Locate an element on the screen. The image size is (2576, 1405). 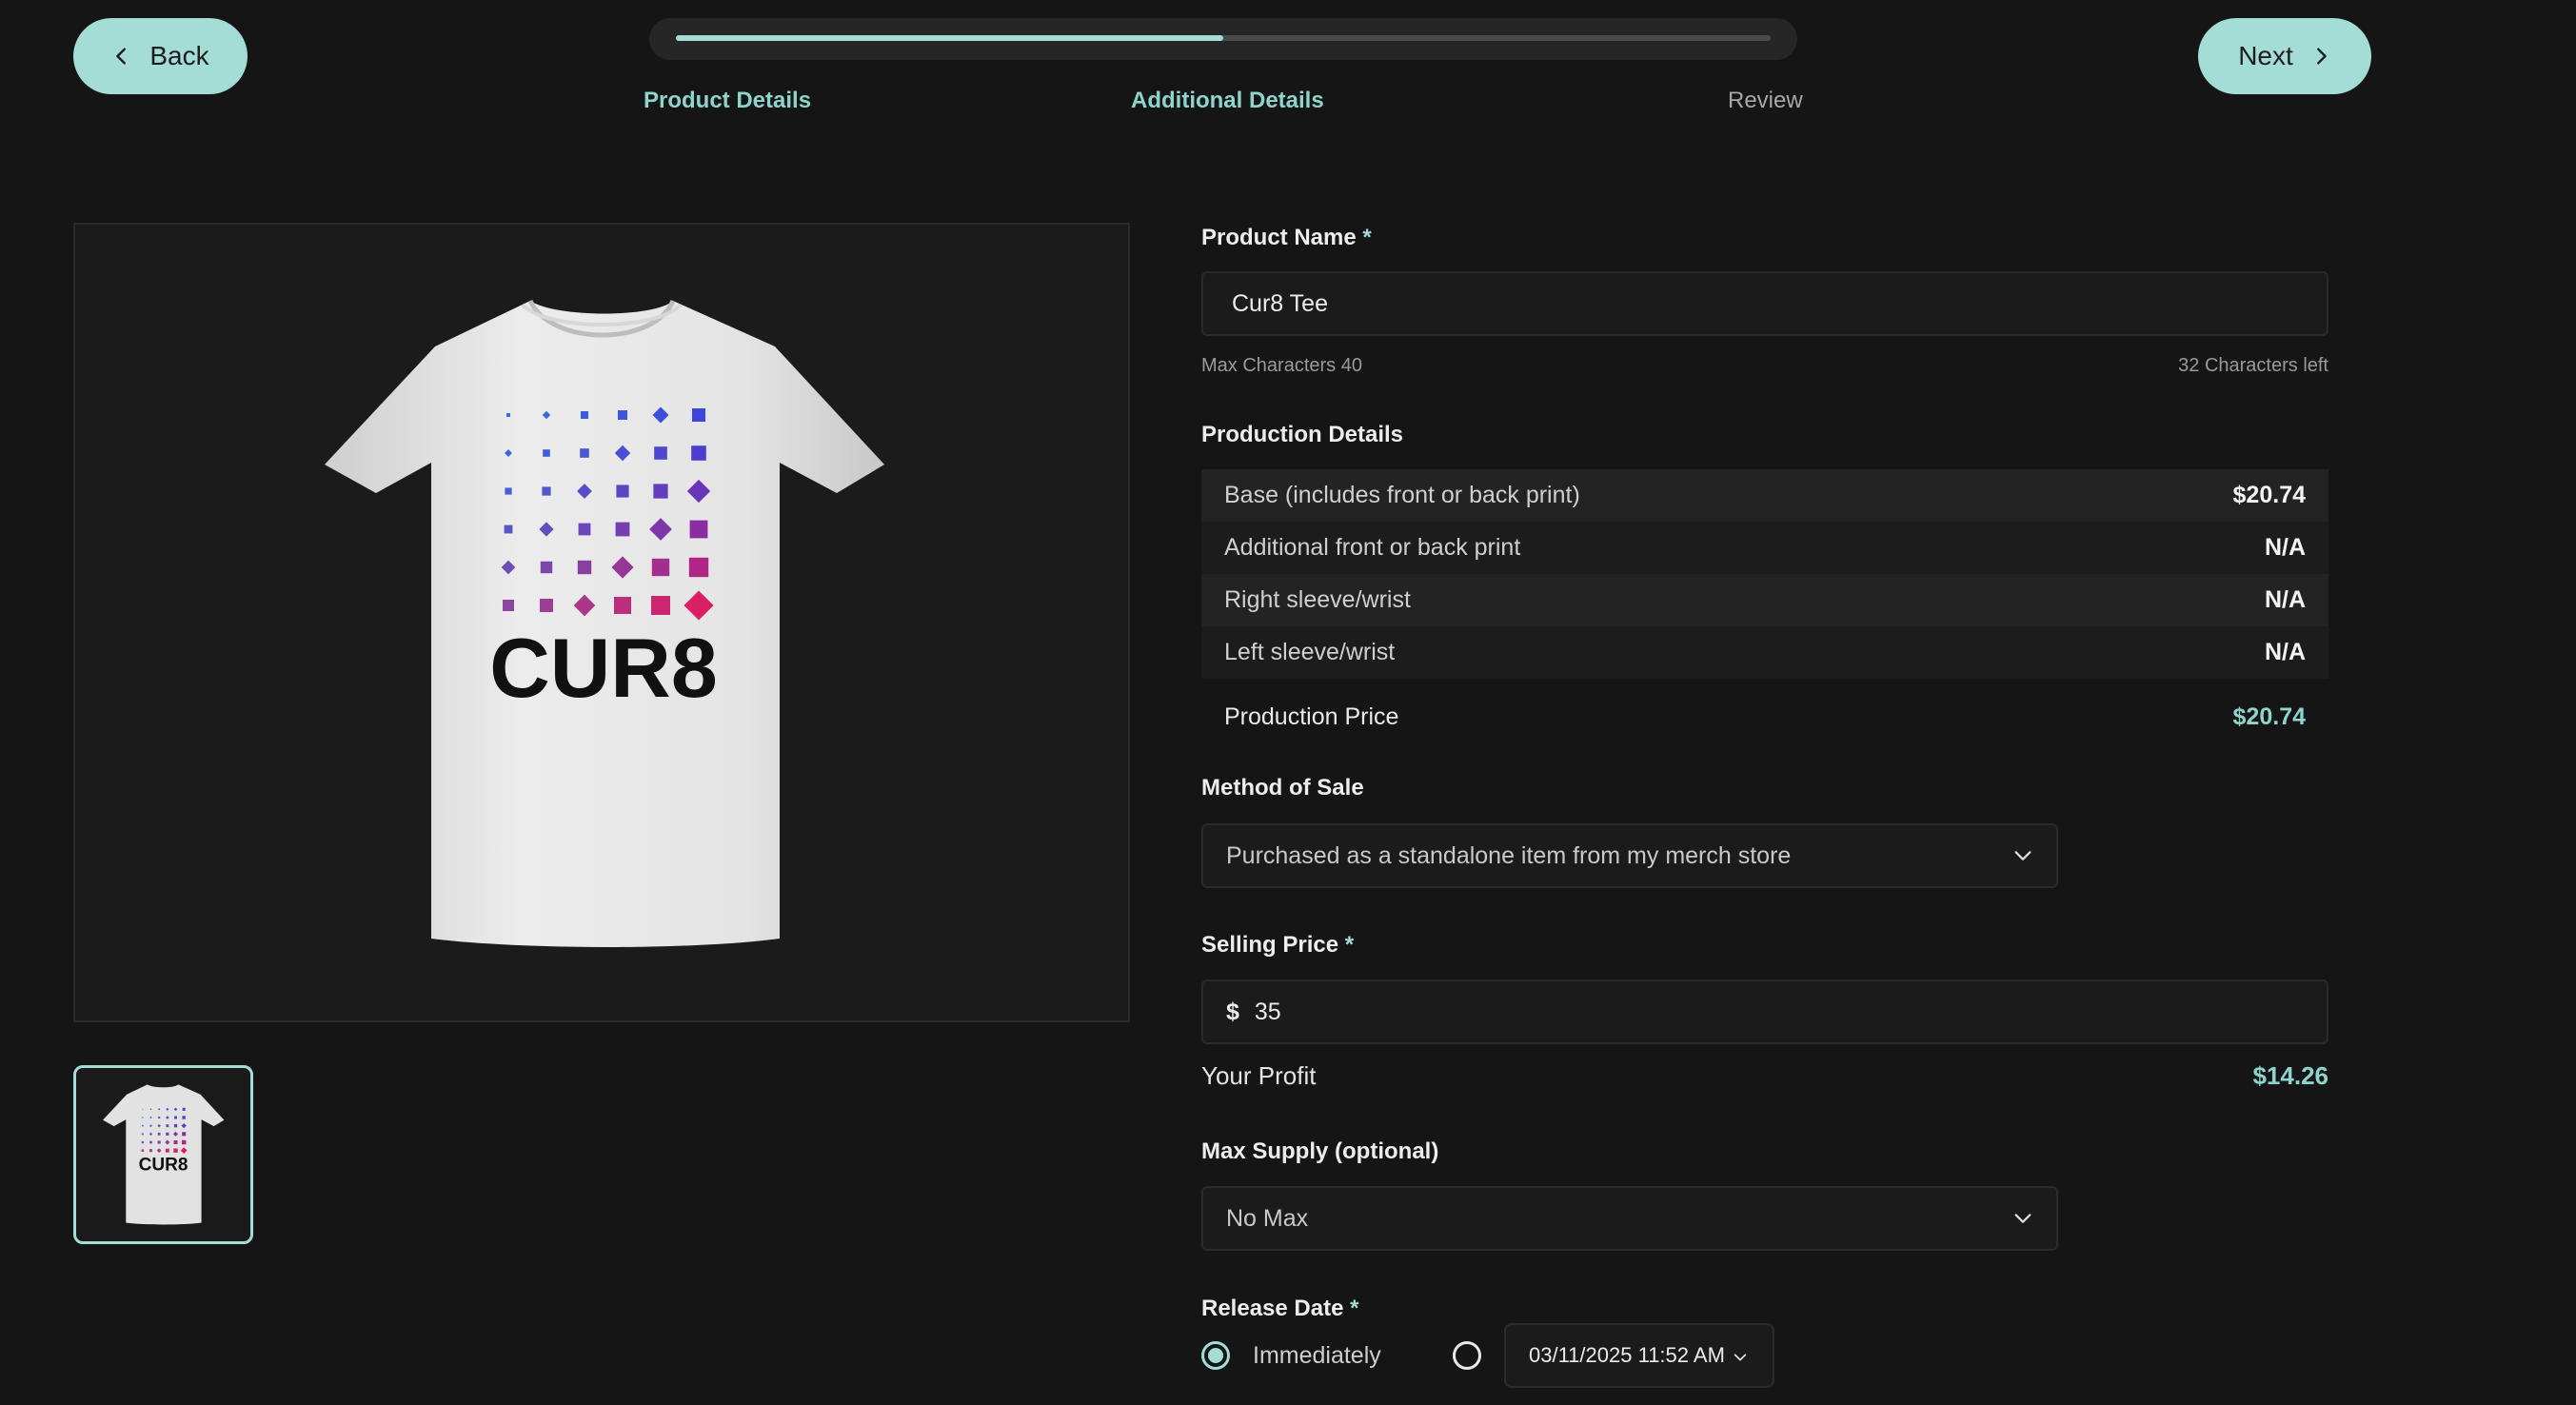
progress-fill is located at coordinates (949, 38).